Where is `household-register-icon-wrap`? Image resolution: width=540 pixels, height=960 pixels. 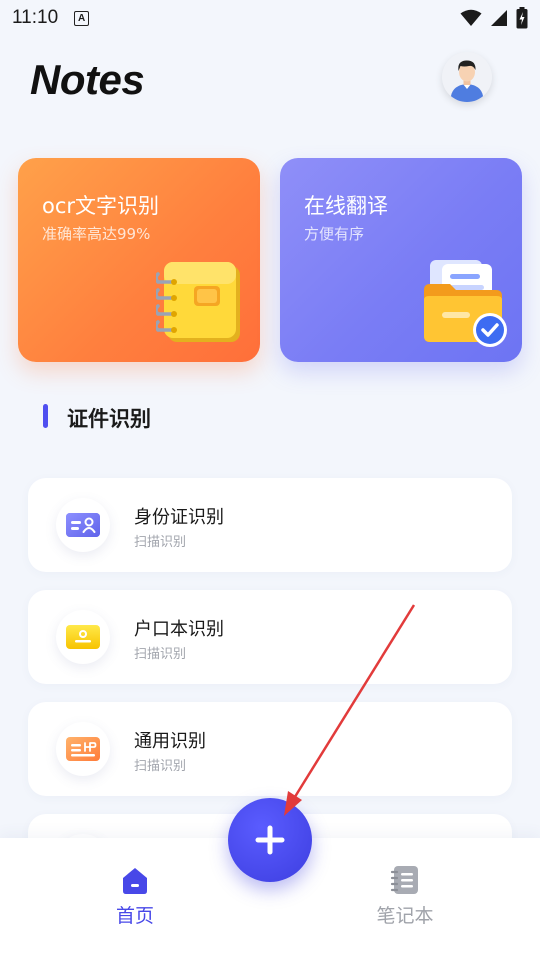
household-register-icon-wrap is located at coordinates (83, 637).